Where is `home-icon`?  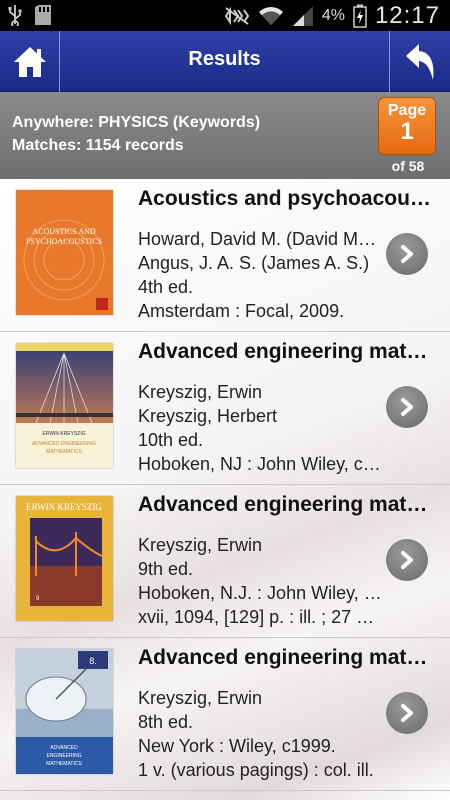
home-icon is located at coordinates (29, 61).